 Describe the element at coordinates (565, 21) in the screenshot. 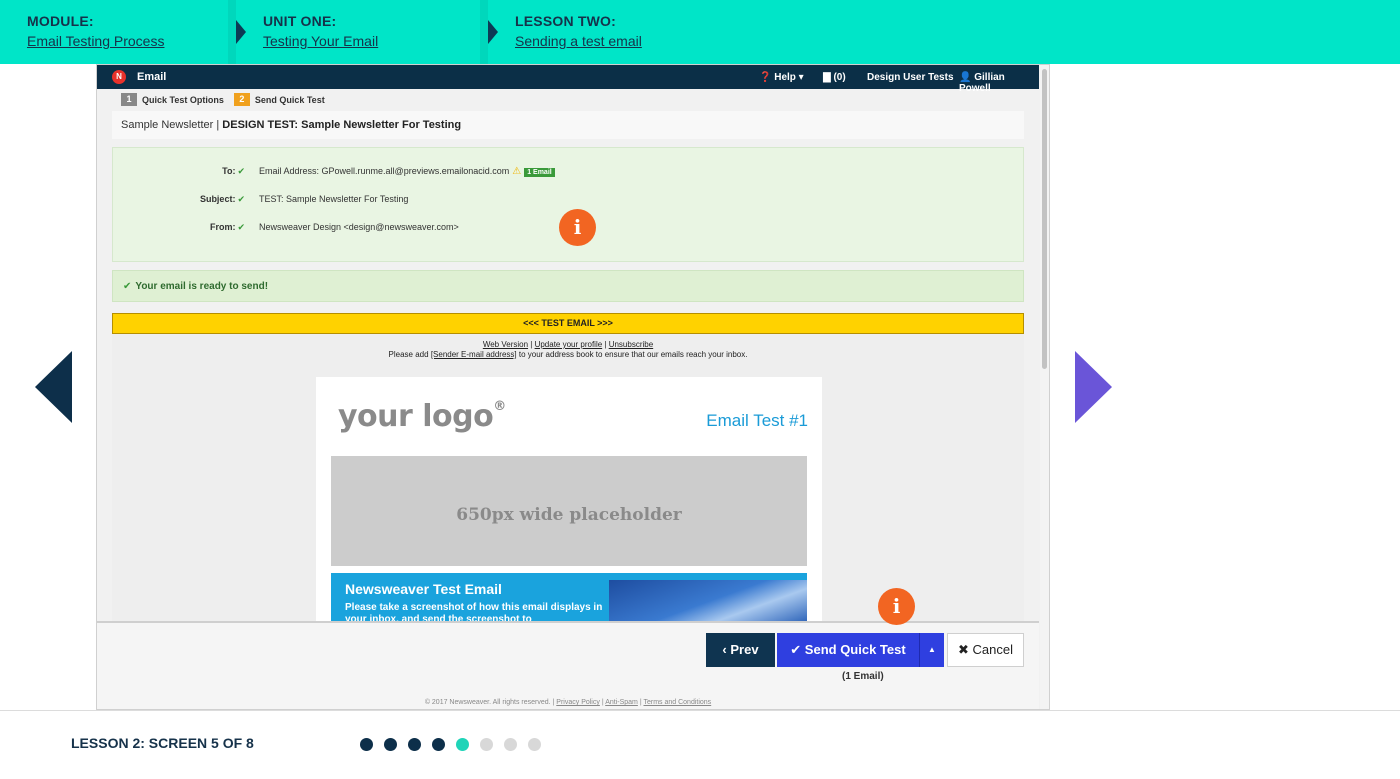

I see `breadcrumb-lesson-label: LESSON TWO:` at that location.